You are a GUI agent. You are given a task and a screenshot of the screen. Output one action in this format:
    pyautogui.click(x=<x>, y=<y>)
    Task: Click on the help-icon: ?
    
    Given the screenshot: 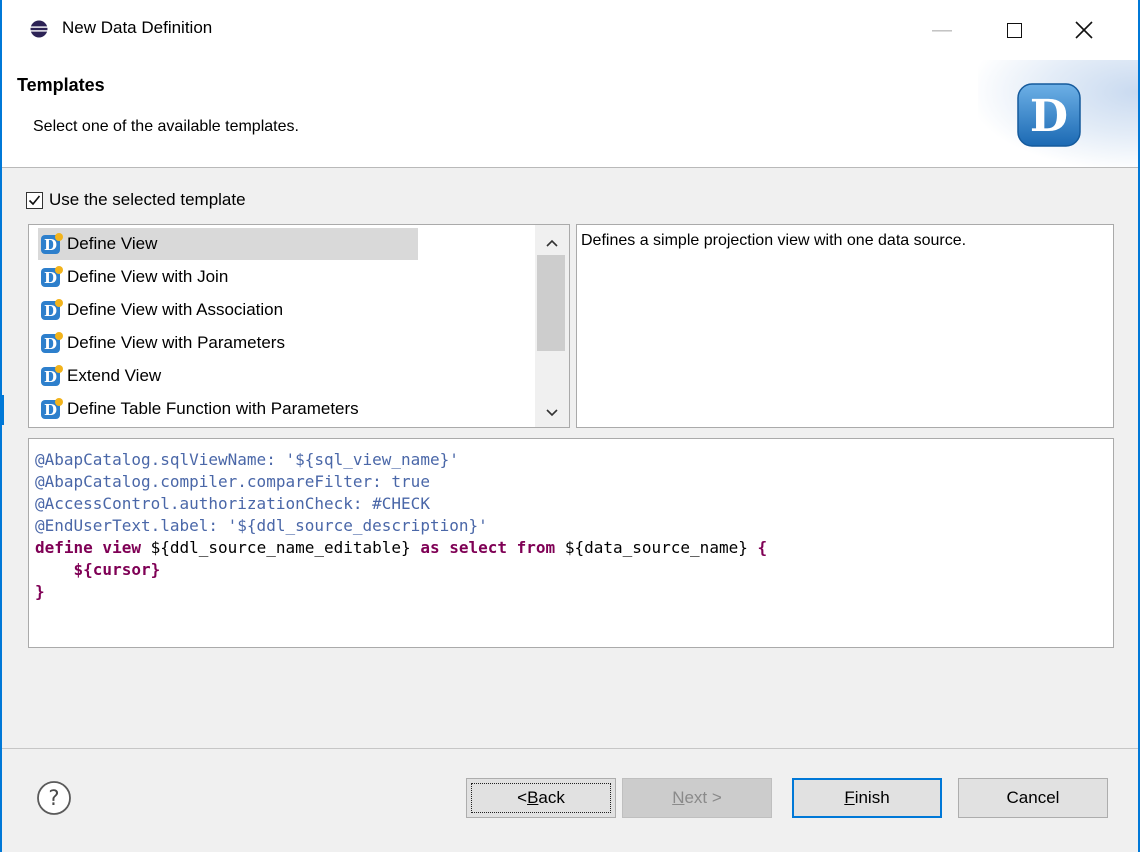 What is the action you would take?
    pyautogui.click(x=54, y=798)
    